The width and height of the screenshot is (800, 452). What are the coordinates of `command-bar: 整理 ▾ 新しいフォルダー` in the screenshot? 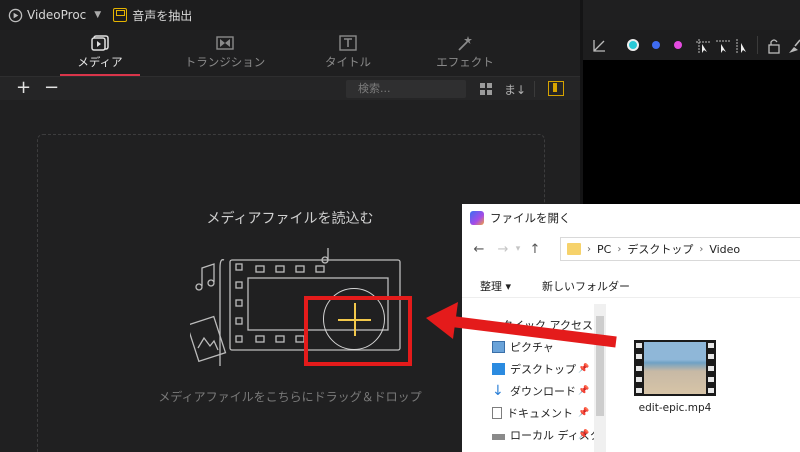 It's located at (631, 283).